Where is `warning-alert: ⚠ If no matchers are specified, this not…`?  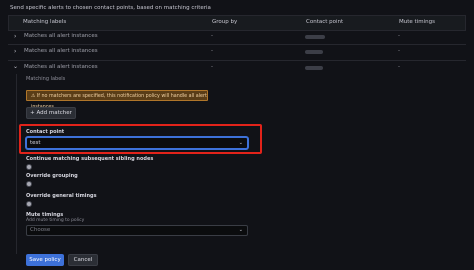 warning-alert: ⚠ If no matchers are specified, this not… is located at coordinates (117, 100).